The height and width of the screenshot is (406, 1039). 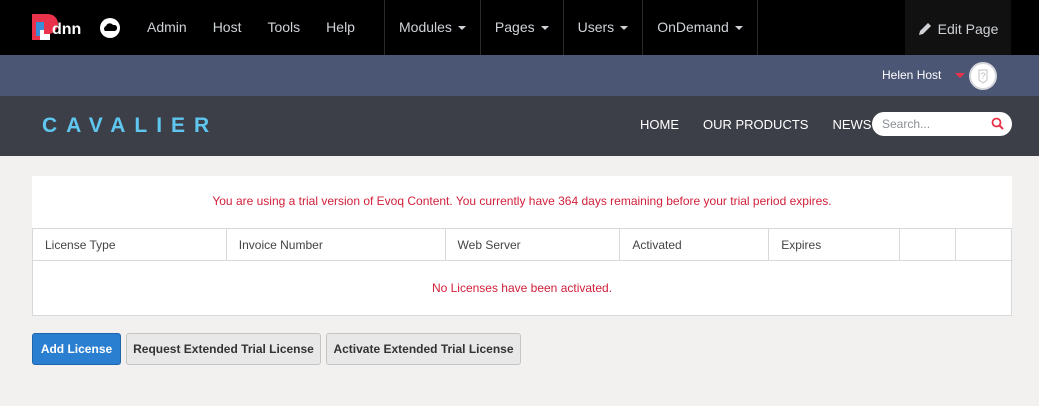 What do you see at coordinates (924, 29) in the screenshot?
I see `pencil-icon` at bounding box center [924, 29].